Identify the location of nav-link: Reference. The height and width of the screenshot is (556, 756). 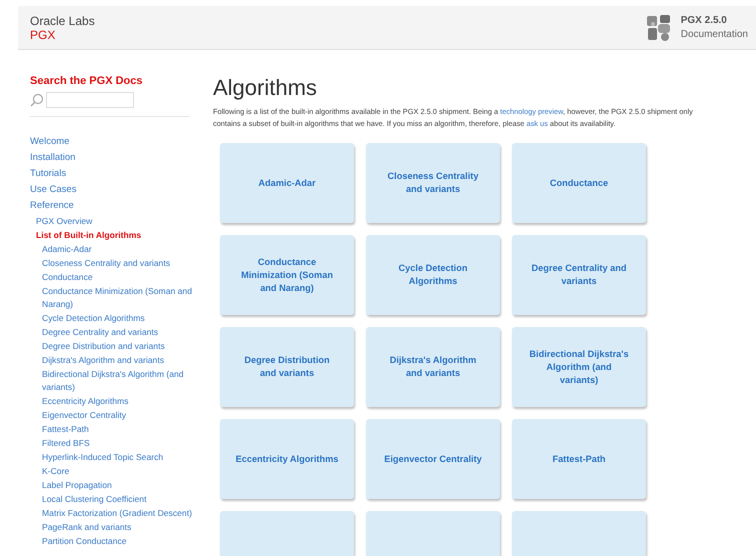
(52, 206).